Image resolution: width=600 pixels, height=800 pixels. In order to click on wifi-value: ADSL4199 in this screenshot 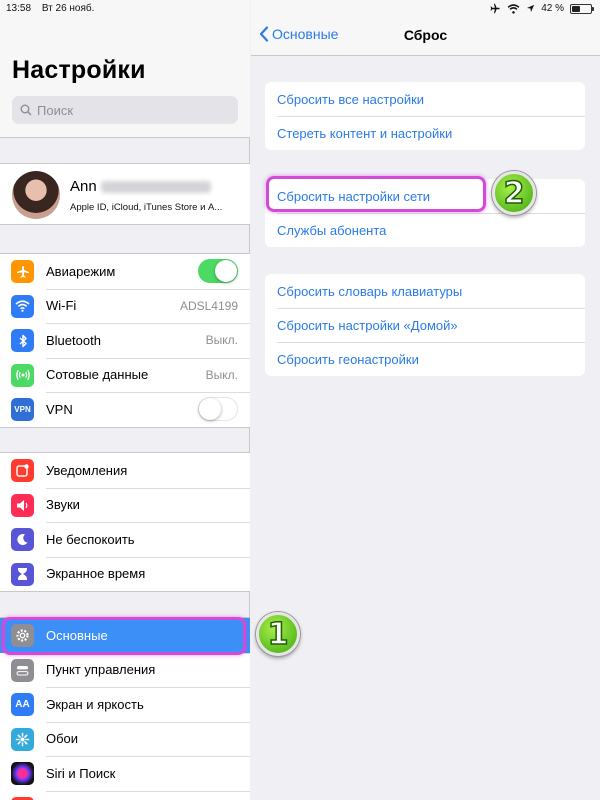, I will do `click(208, 305)`.